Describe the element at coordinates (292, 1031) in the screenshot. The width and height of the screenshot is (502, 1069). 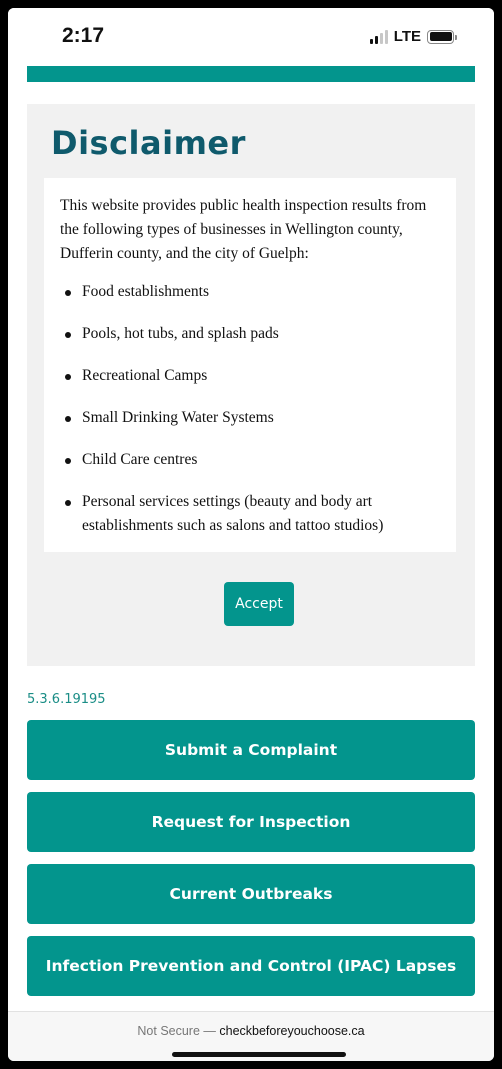
I see `url-domain: checkbeforeyouchoose.ca` at that location.